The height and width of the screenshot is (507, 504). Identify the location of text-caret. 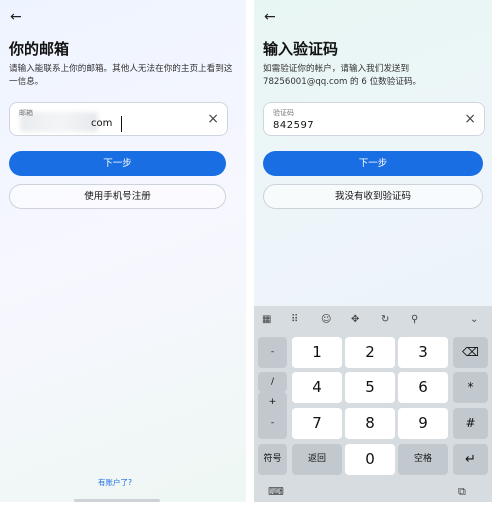
(121, 124).